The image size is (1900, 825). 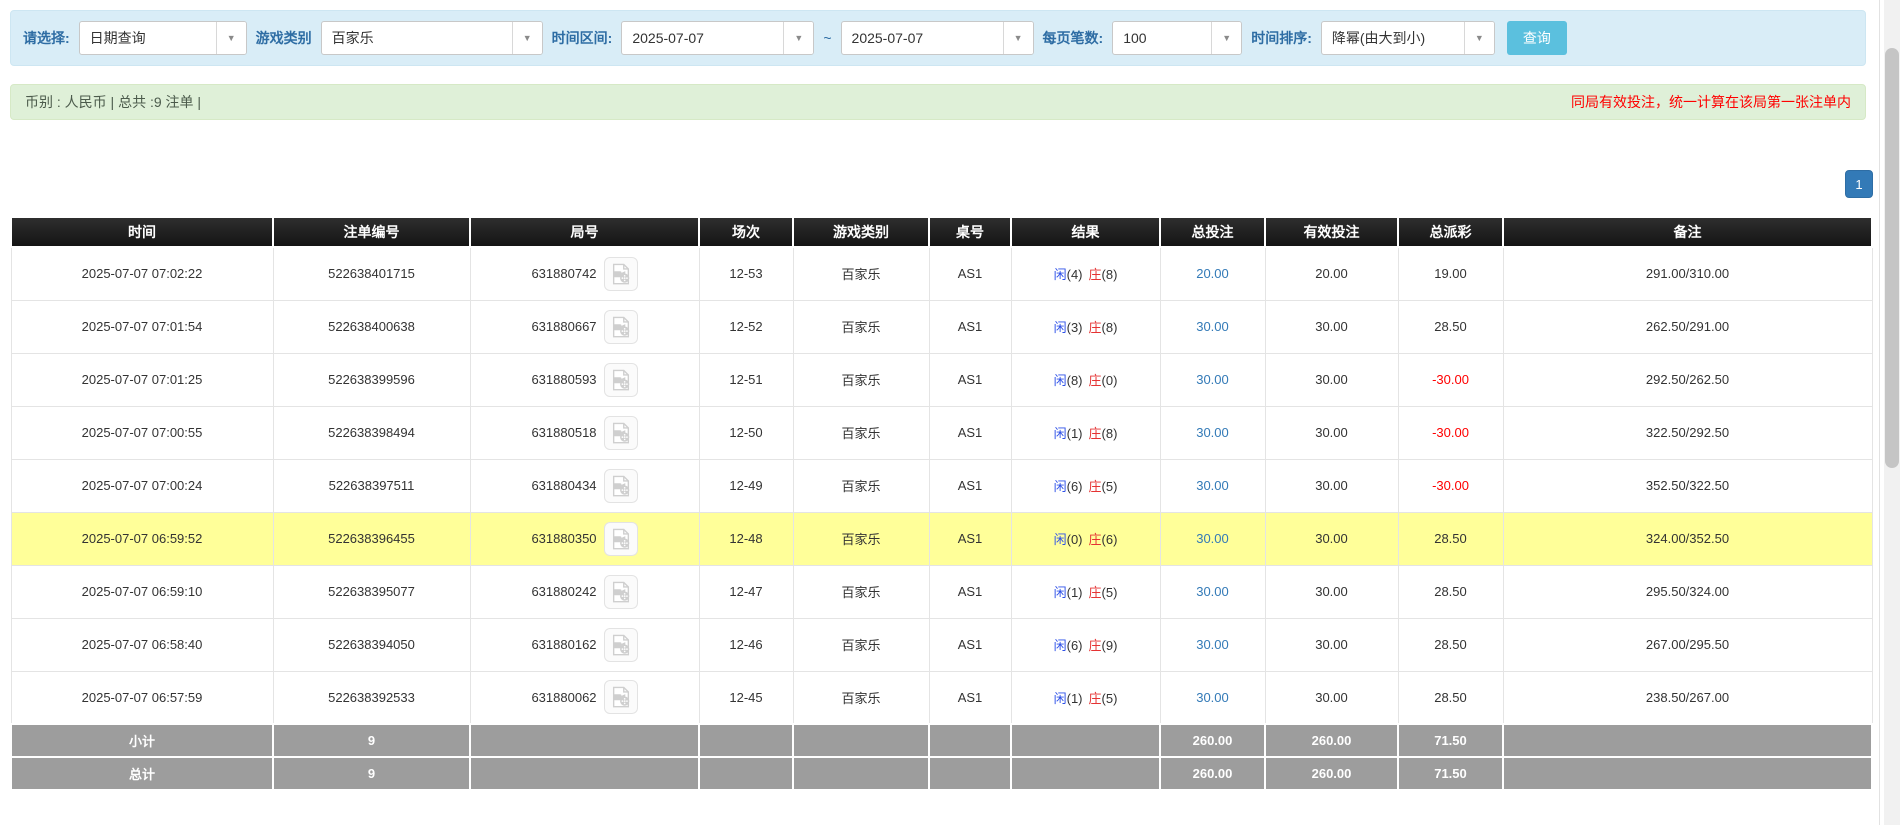 What do you see at coordinates (564, 485) in the screenshot?
I see `round-number: 631880434` at bounding box center [564, 485].